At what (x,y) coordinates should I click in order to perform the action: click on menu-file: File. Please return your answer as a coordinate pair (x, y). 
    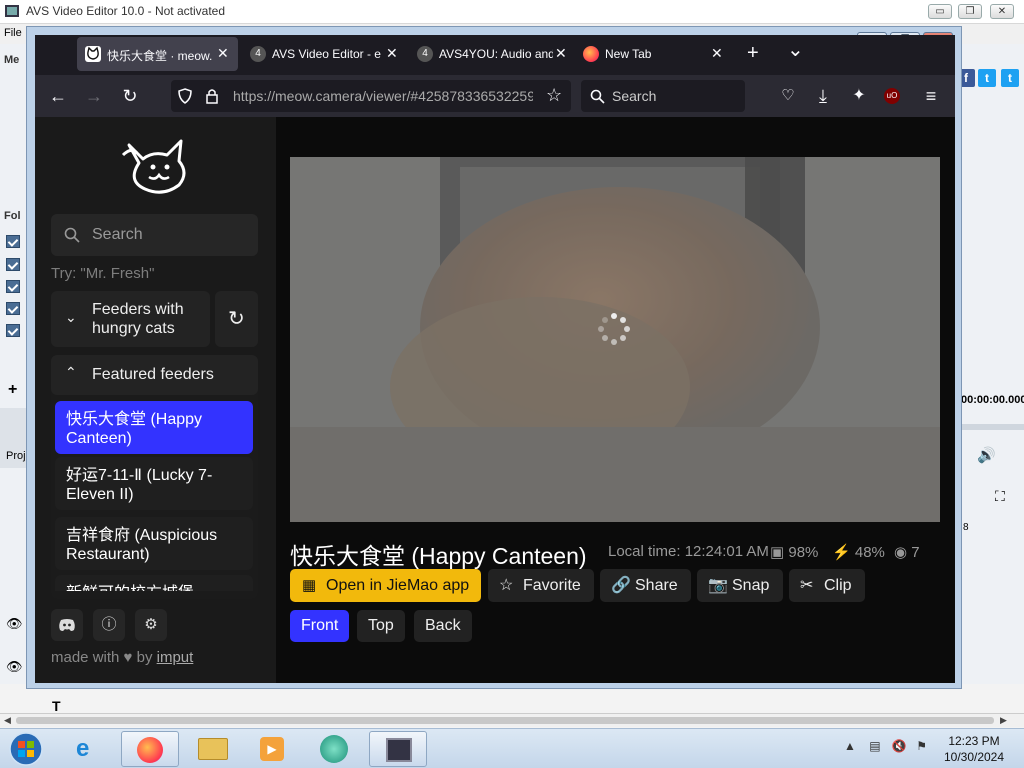
    Looking at the image, I should click on (13, 33).